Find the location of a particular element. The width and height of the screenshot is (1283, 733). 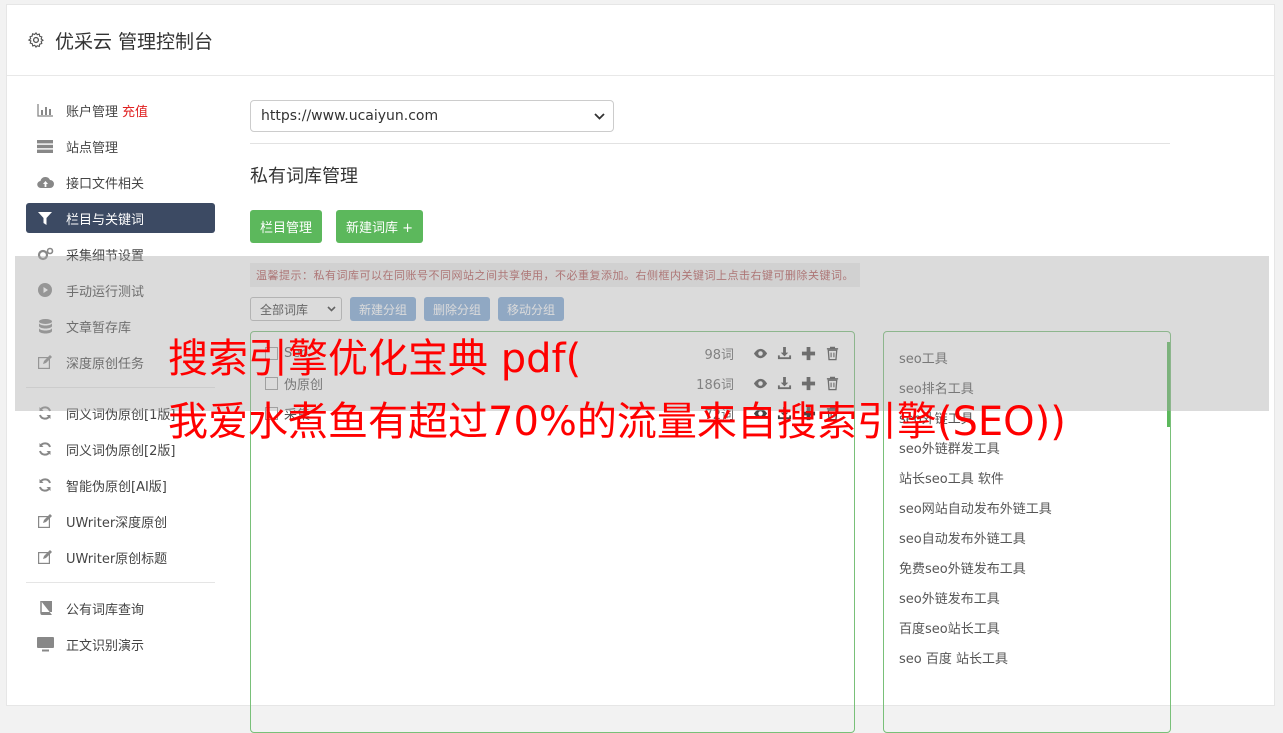

header: 优采云 管理控制台 is located at coordinates (640, 40).